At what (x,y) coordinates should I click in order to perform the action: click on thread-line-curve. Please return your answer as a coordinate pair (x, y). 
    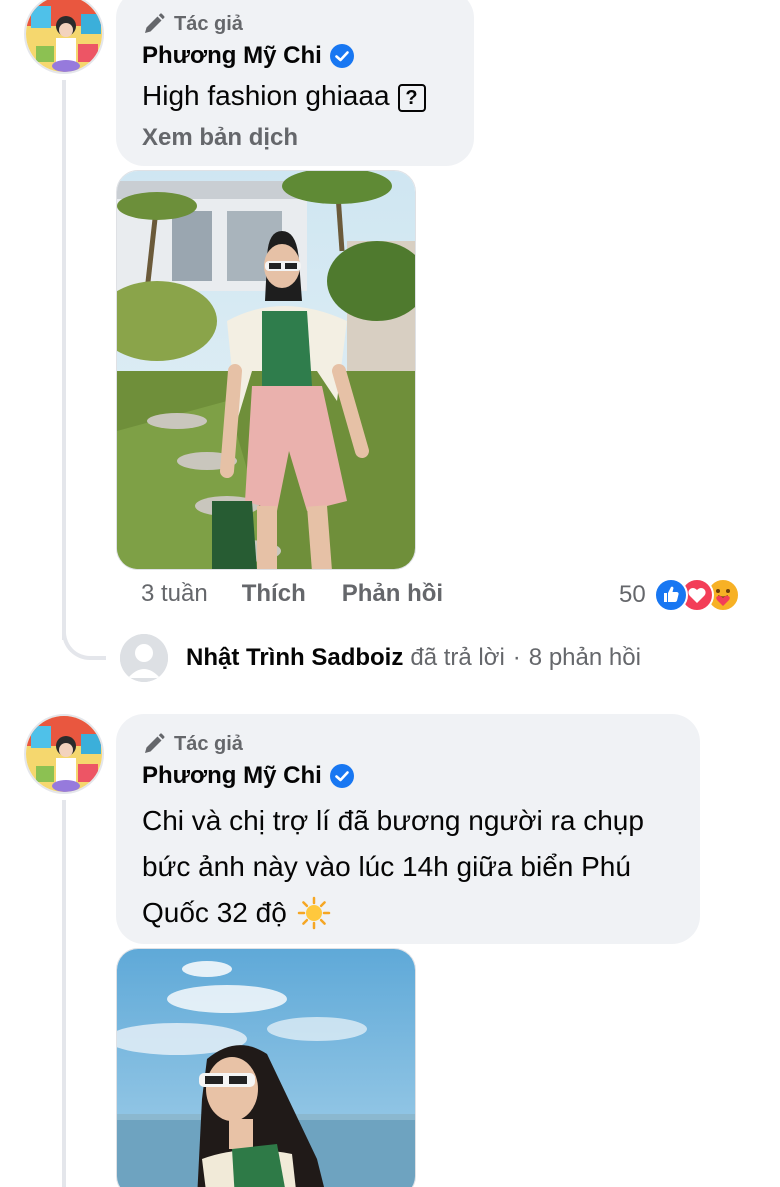
    Looking at the image, I should click on (84, 640).